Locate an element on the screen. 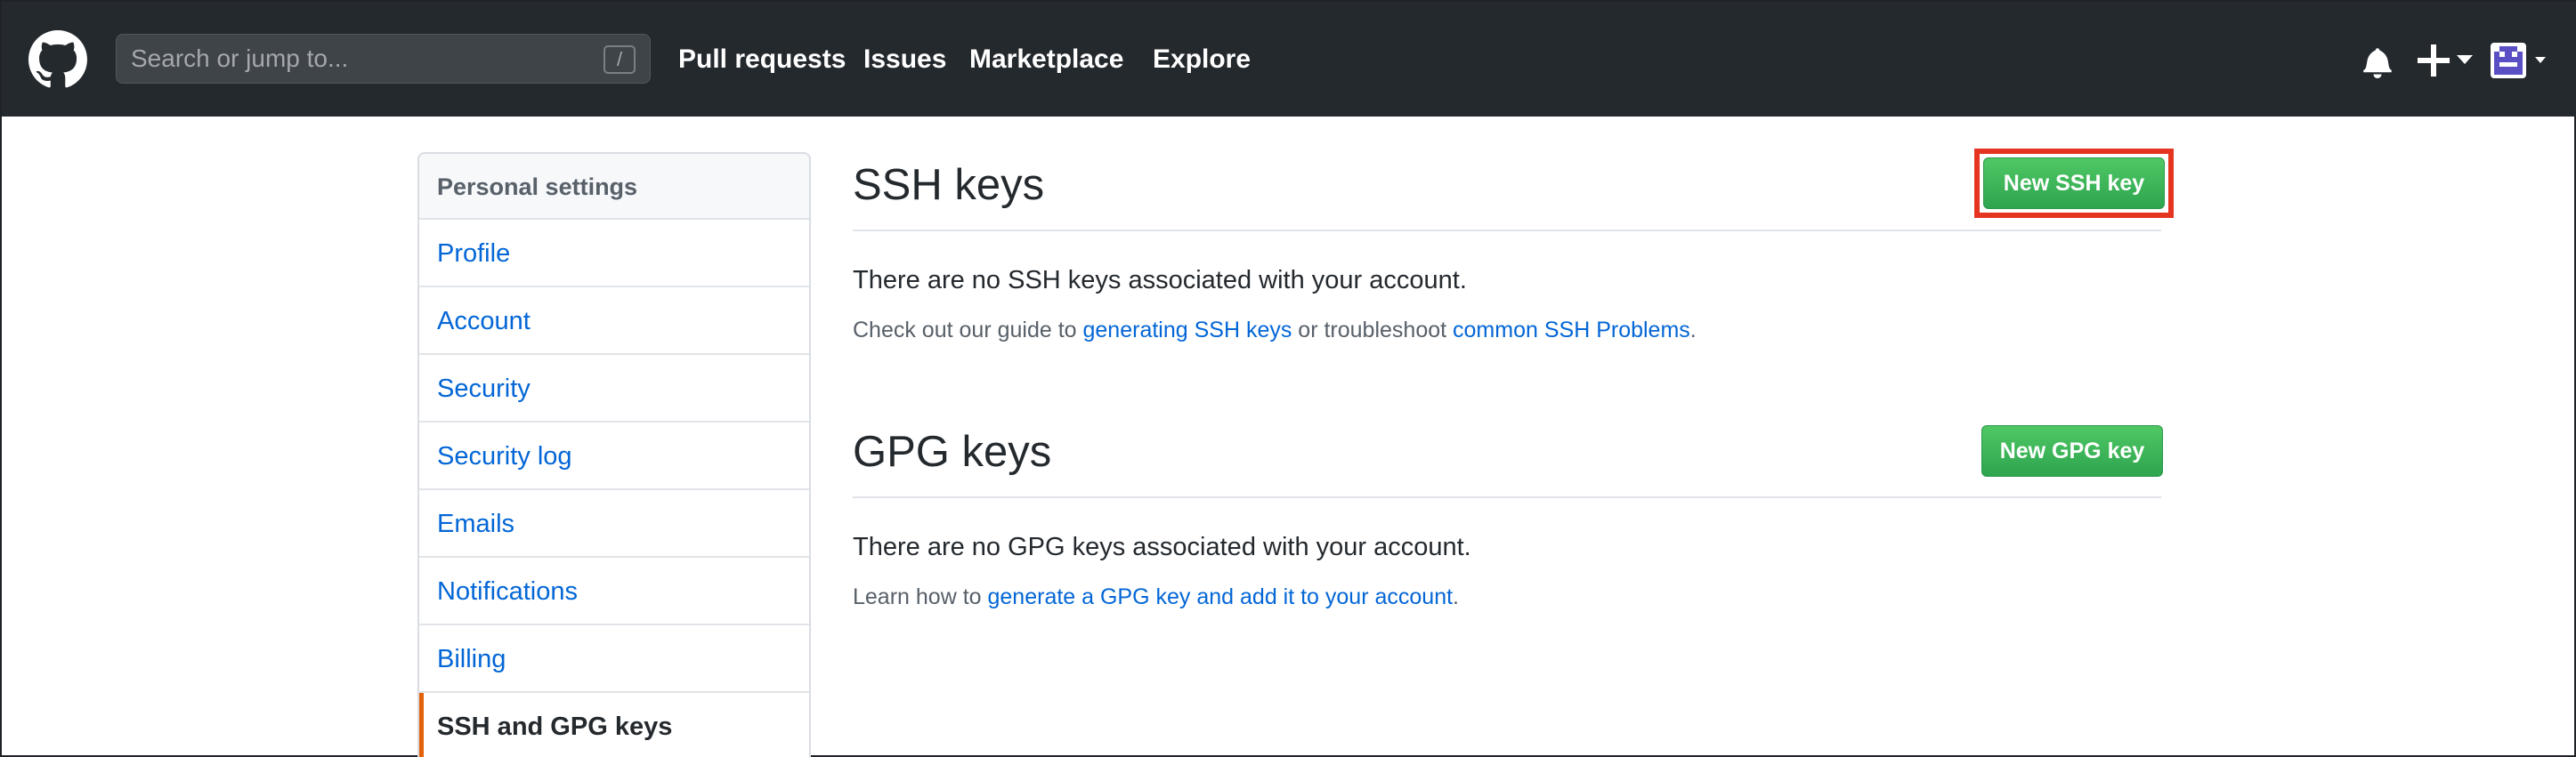  gpg-help-suffix: . is located at coordinates (1456, 596).